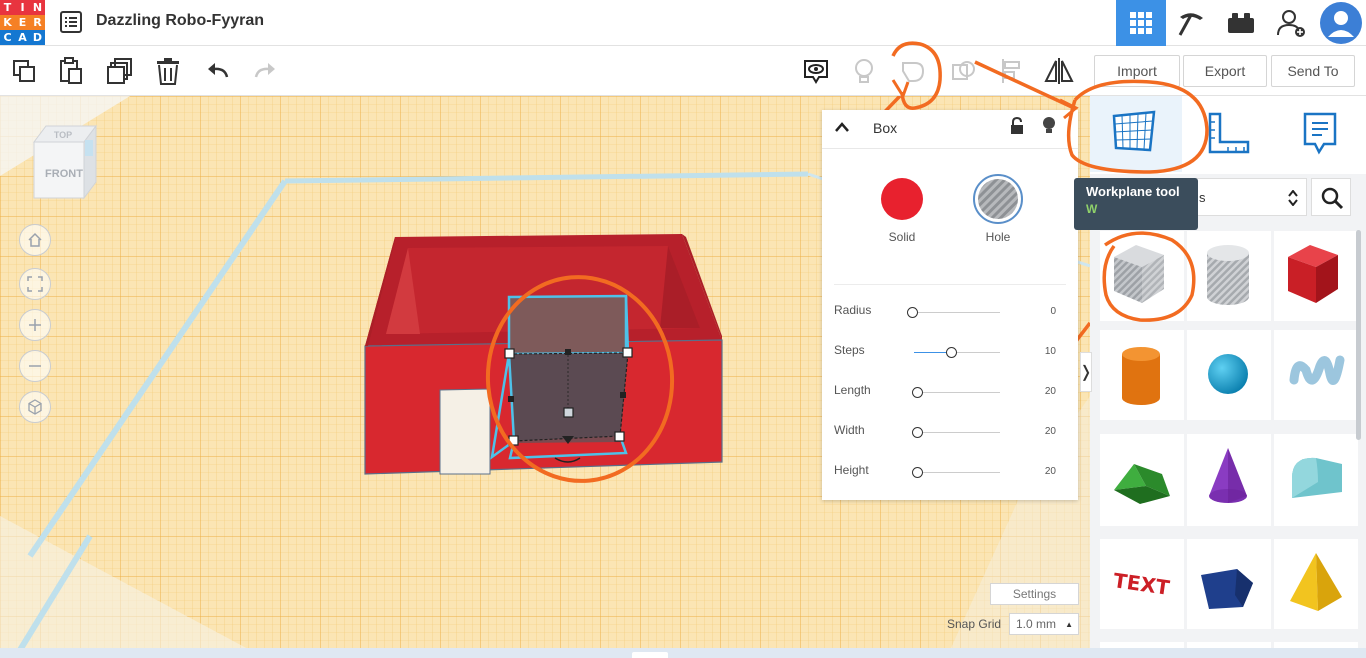 The image size is (1366, 658). Describe the element at coordinates (1092, 209) in the screenshot. I see `tooltip-shortcut: W` at that location.